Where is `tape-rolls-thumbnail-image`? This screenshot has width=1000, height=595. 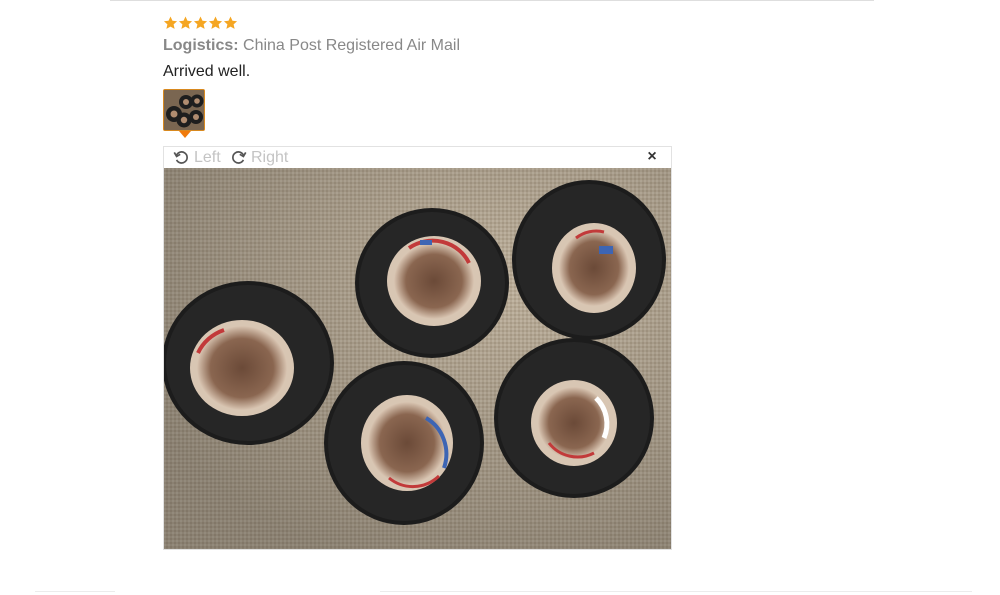
tape-rolls-thumbnail-image is located at coordinates (184, 110).